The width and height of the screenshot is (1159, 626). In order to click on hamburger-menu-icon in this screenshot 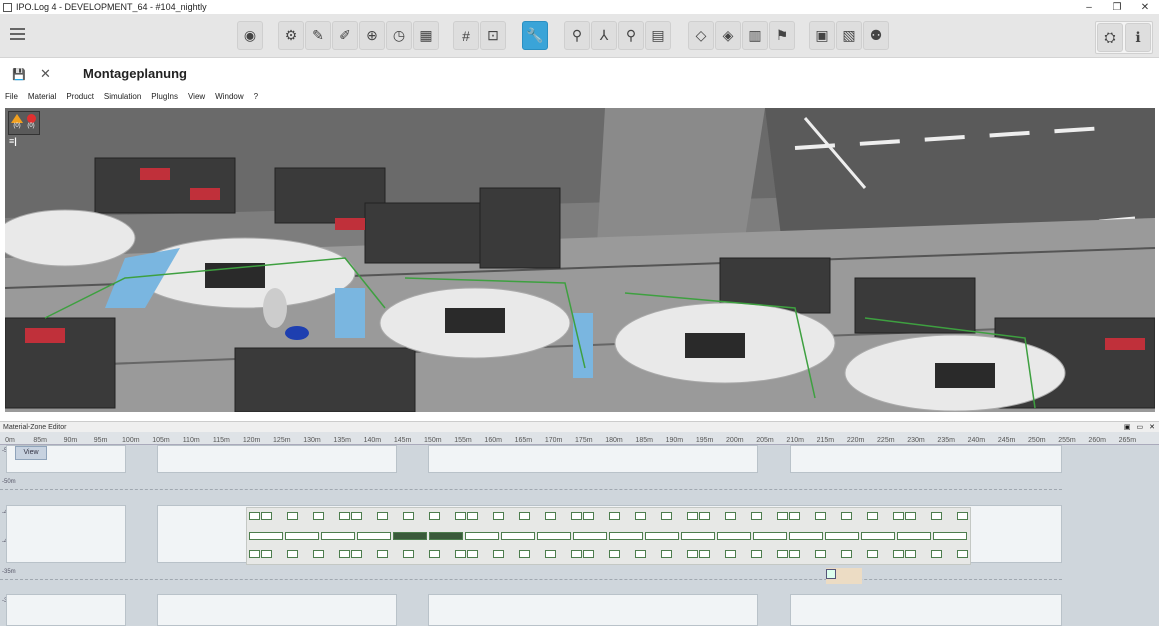, I will do `click(17, 35)`.